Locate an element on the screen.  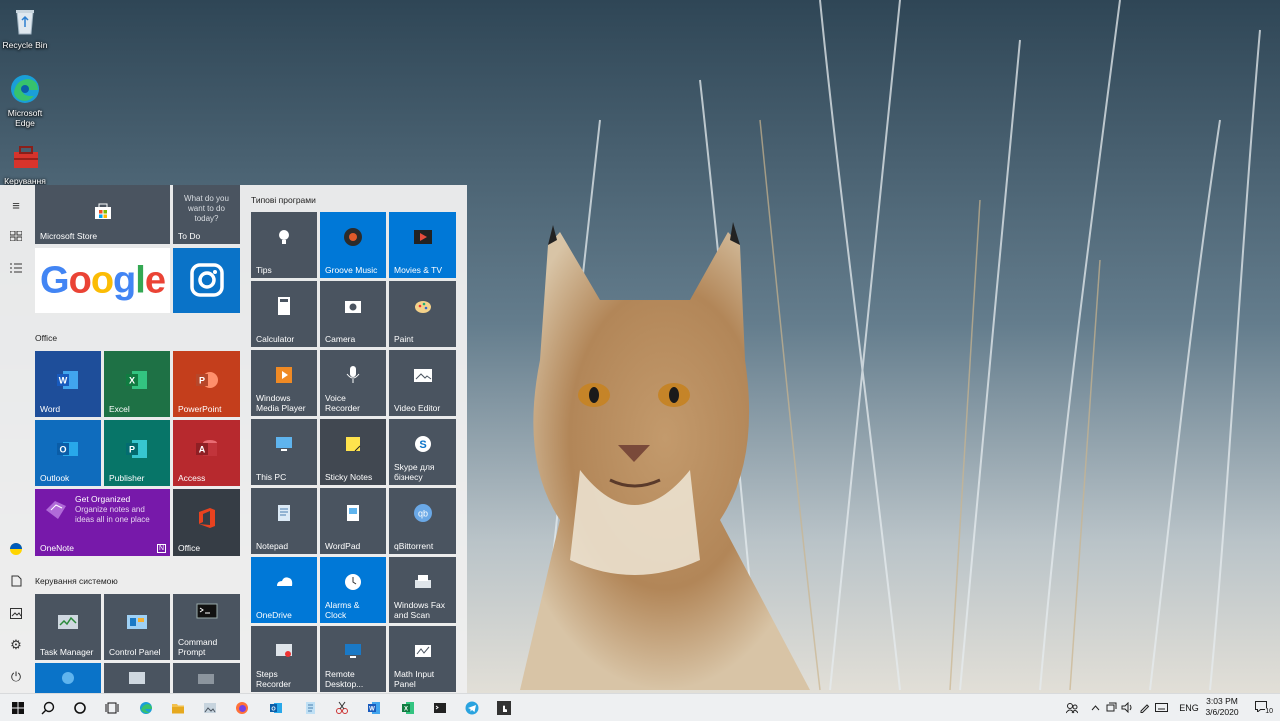
tile-app: qb qBittorrent is located at coordinates (422, 521).